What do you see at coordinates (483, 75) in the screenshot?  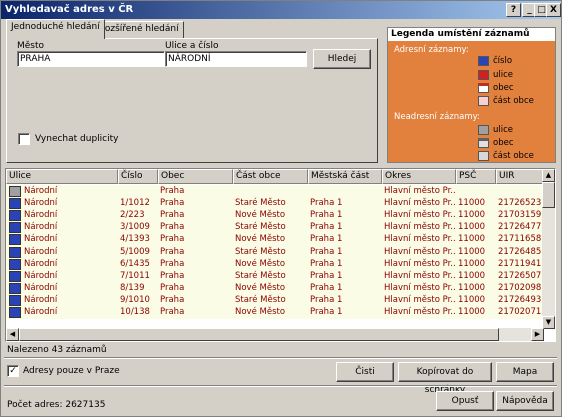 I see `street-icon` at bounding box center [483, 75].